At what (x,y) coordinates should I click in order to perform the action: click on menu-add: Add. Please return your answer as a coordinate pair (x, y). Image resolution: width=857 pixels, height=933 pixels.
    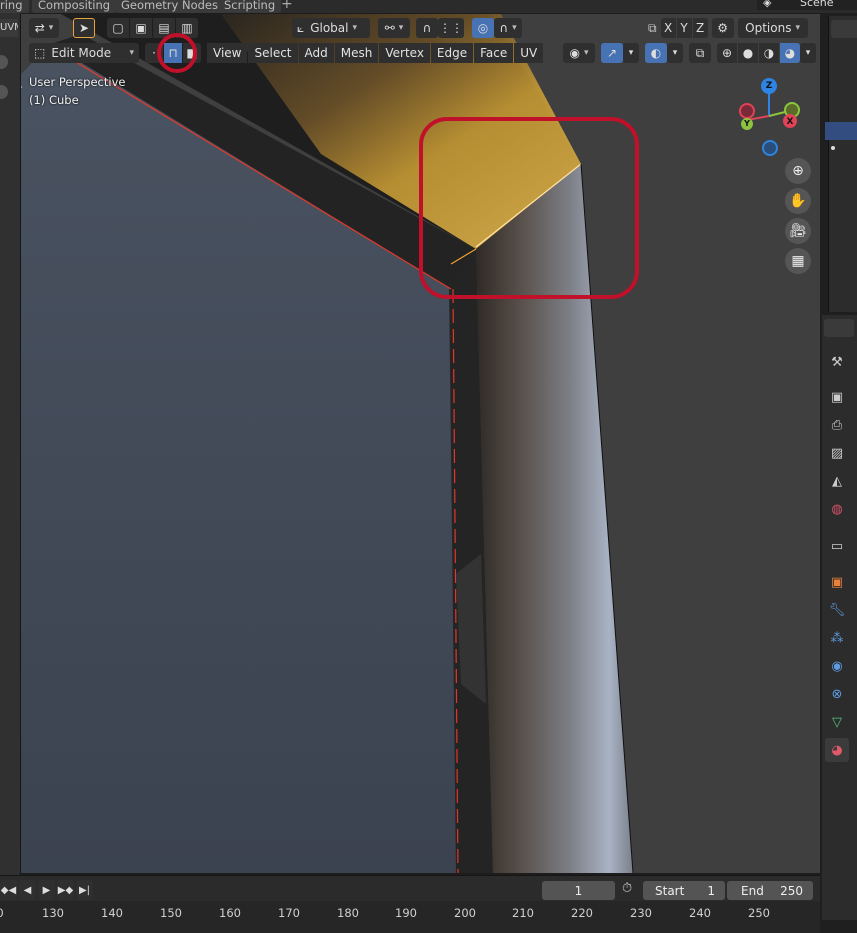
    Looking at the image, I should click on (316, 53).